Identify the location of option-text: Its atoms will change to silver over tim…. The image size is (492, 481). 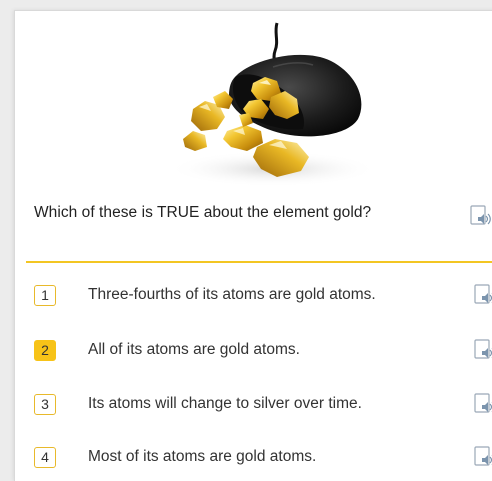
(225, 403).